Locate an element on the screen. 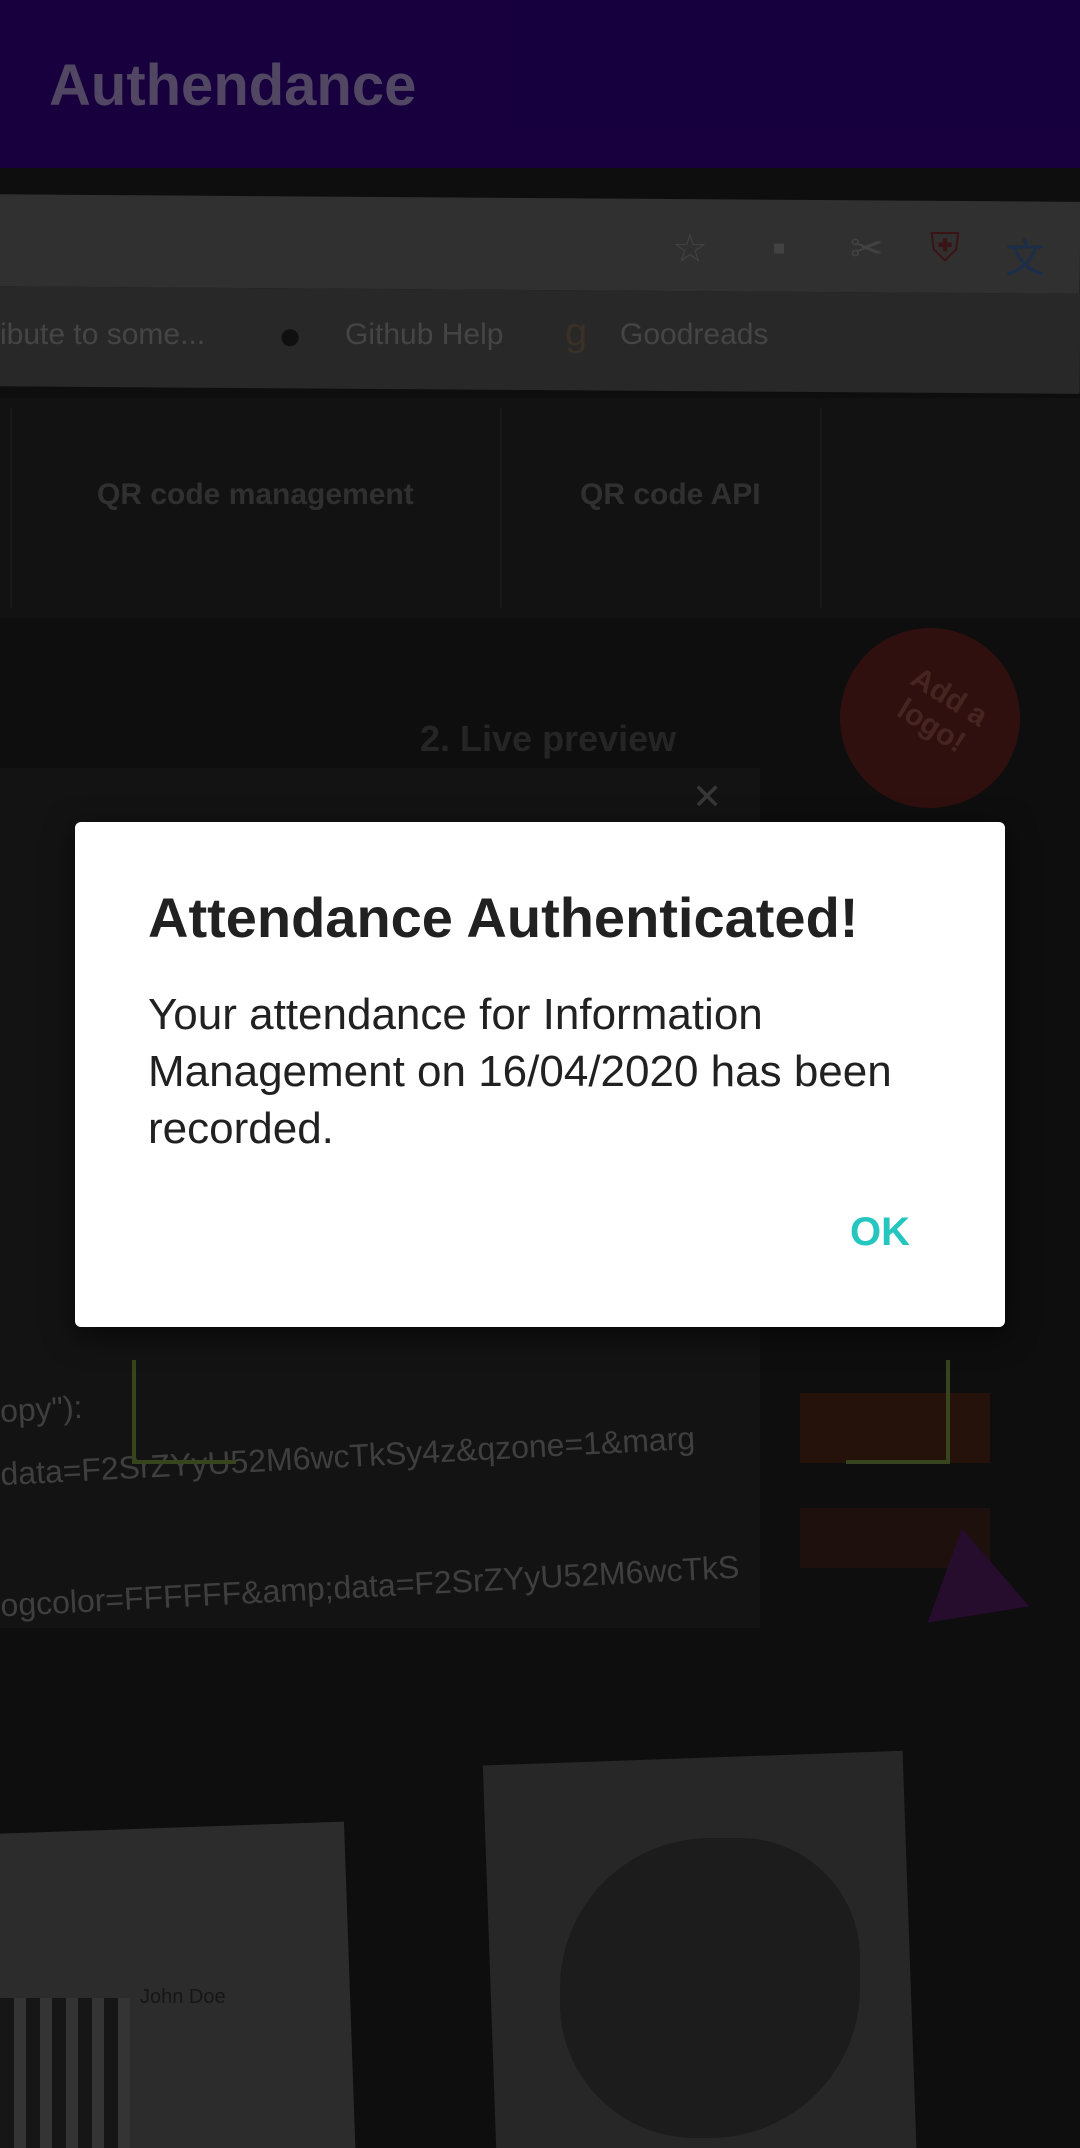 This screenshot has width=1080, height=2148. ok-button: OK is located at coordinates (880, 1232).